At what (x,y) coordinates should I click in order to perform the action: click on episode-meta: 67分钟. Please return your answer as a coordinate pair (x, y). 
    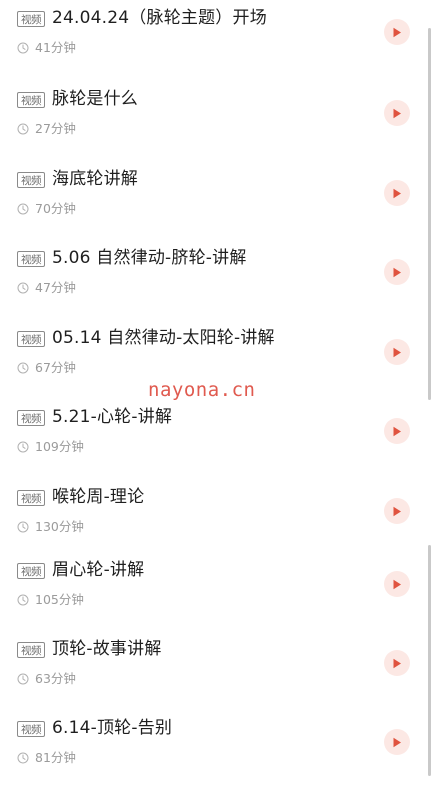
    Looking at the image, I should click on (46, 368).